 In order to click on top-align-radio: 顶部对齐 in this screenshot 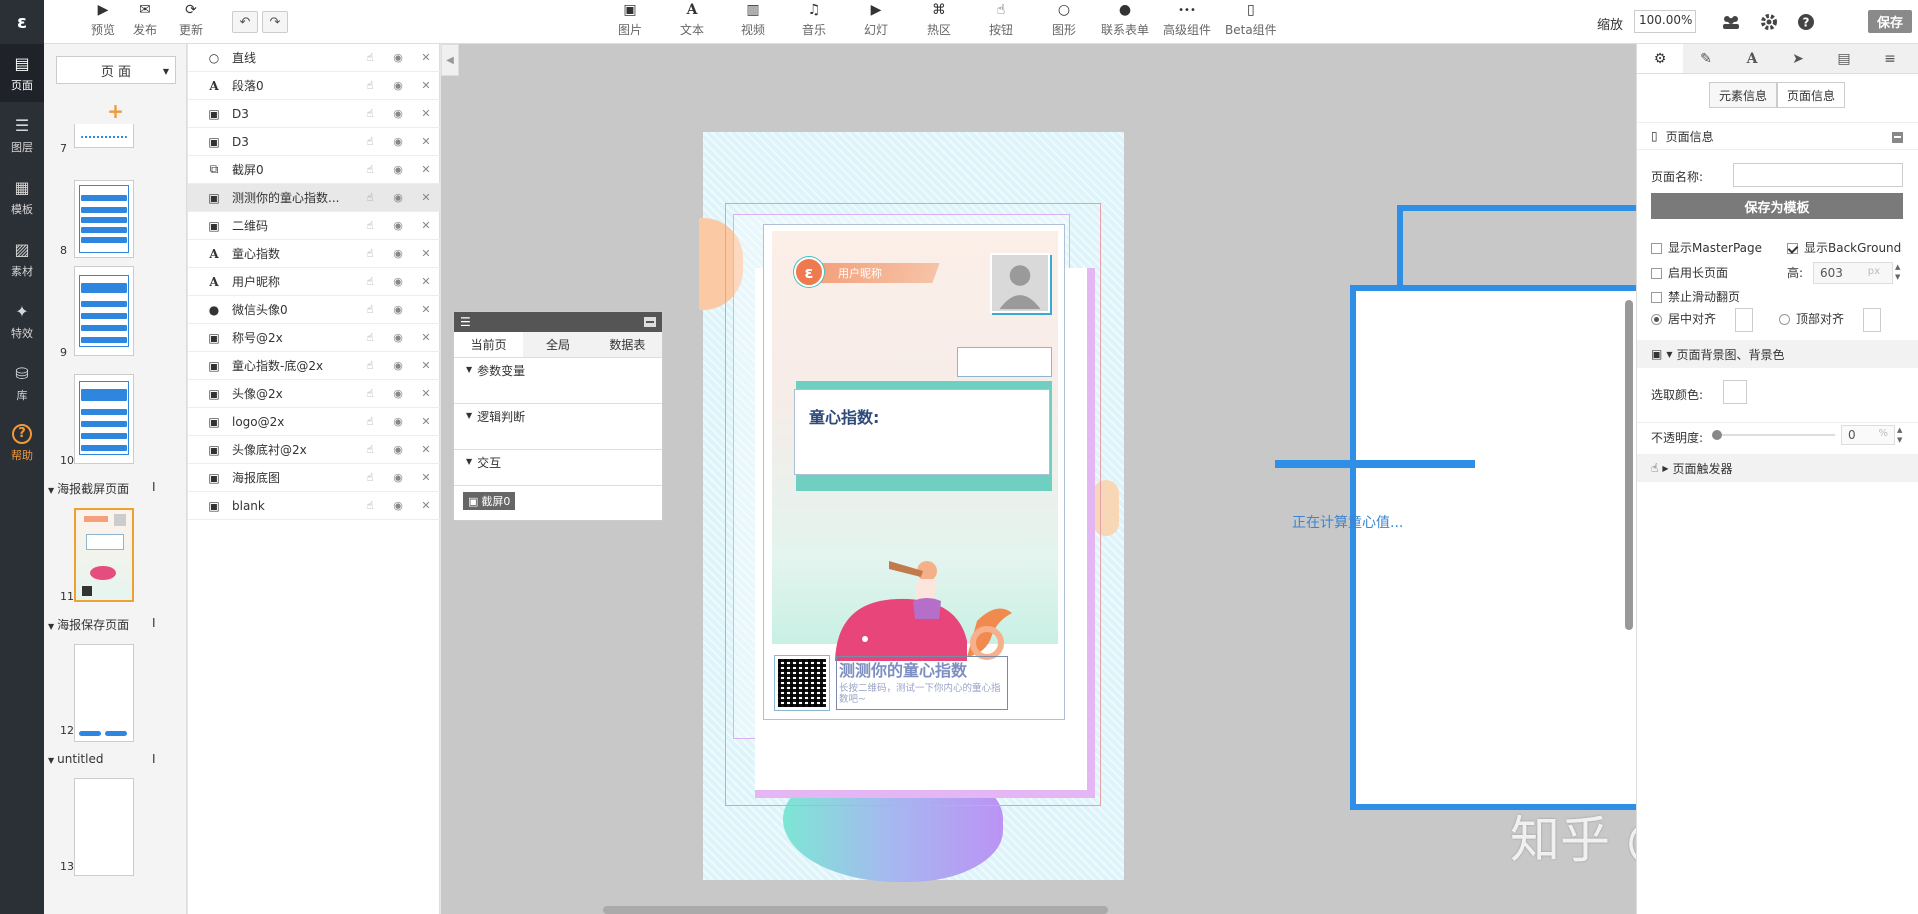, I will do `click(1811, 318)`.